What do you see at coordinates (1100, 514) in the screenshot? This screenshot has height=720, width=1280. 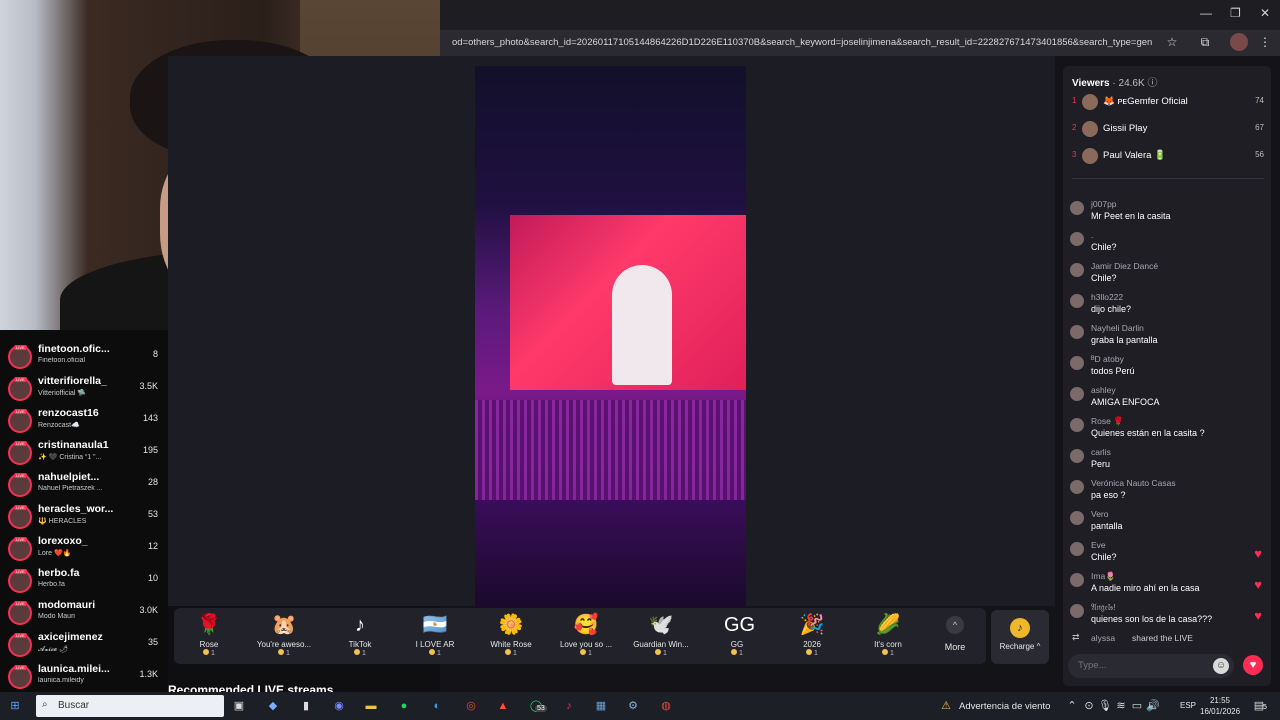 I see `chat-username: Vero` at bounding box center [1100, 514].